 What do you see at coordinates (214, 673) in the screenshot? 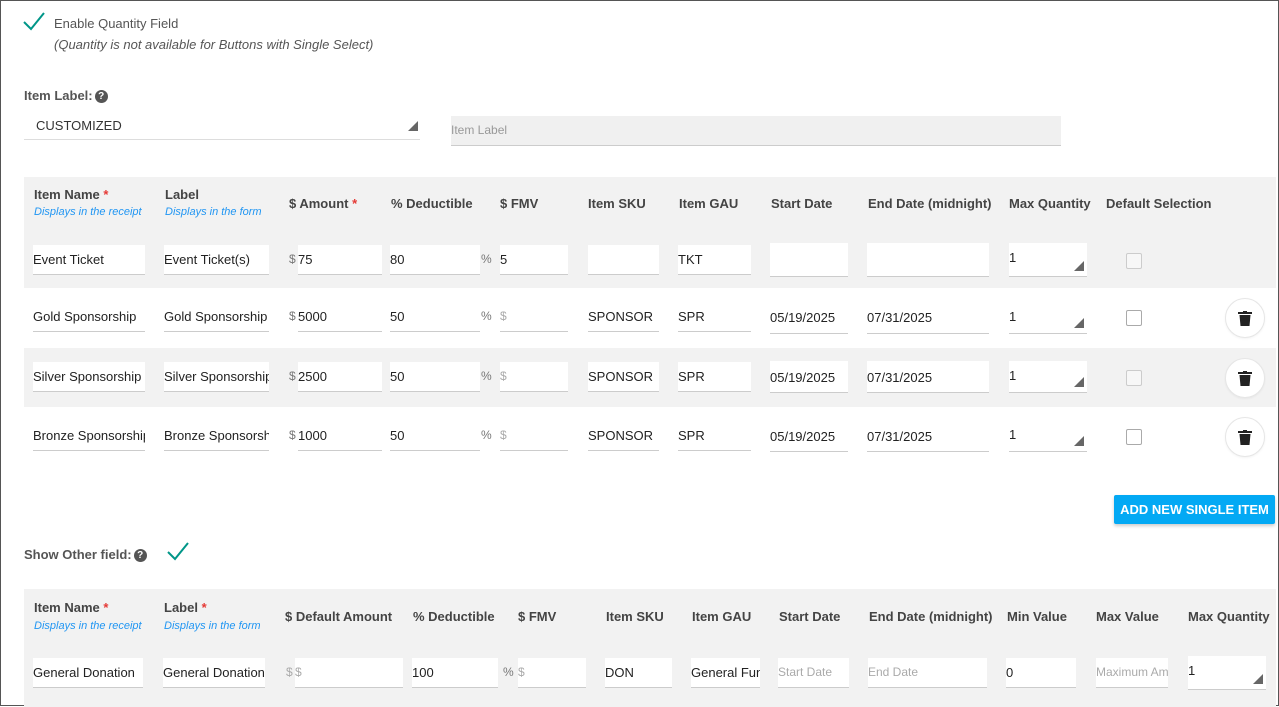
I see `label-input: General Donation` at bounding box center [214, 673].